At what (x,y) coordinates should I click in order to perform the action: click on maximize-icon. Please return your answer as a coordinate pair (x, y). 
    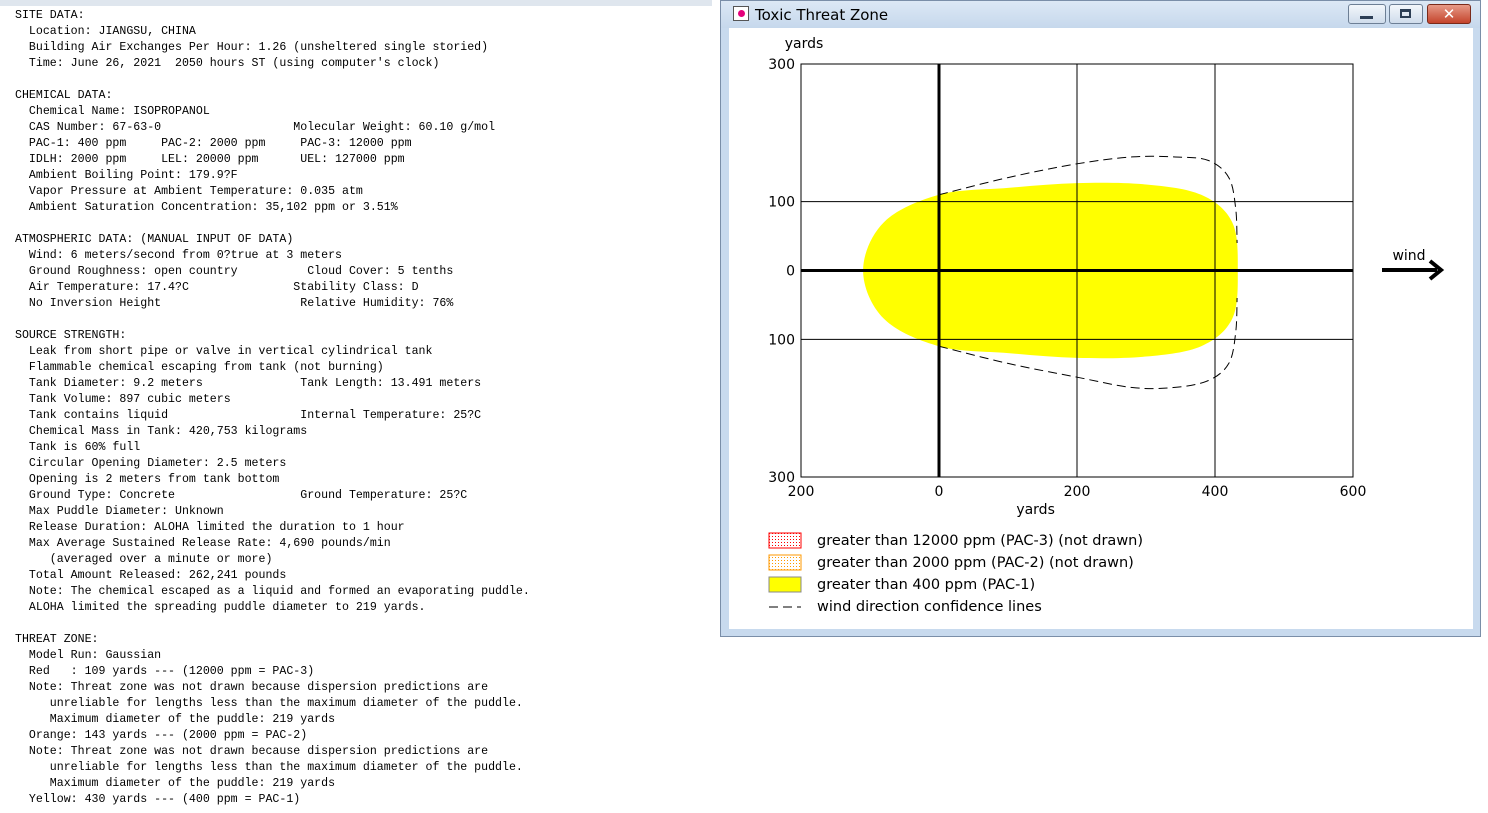
    Looking at the image, I should click on (1405, 13).